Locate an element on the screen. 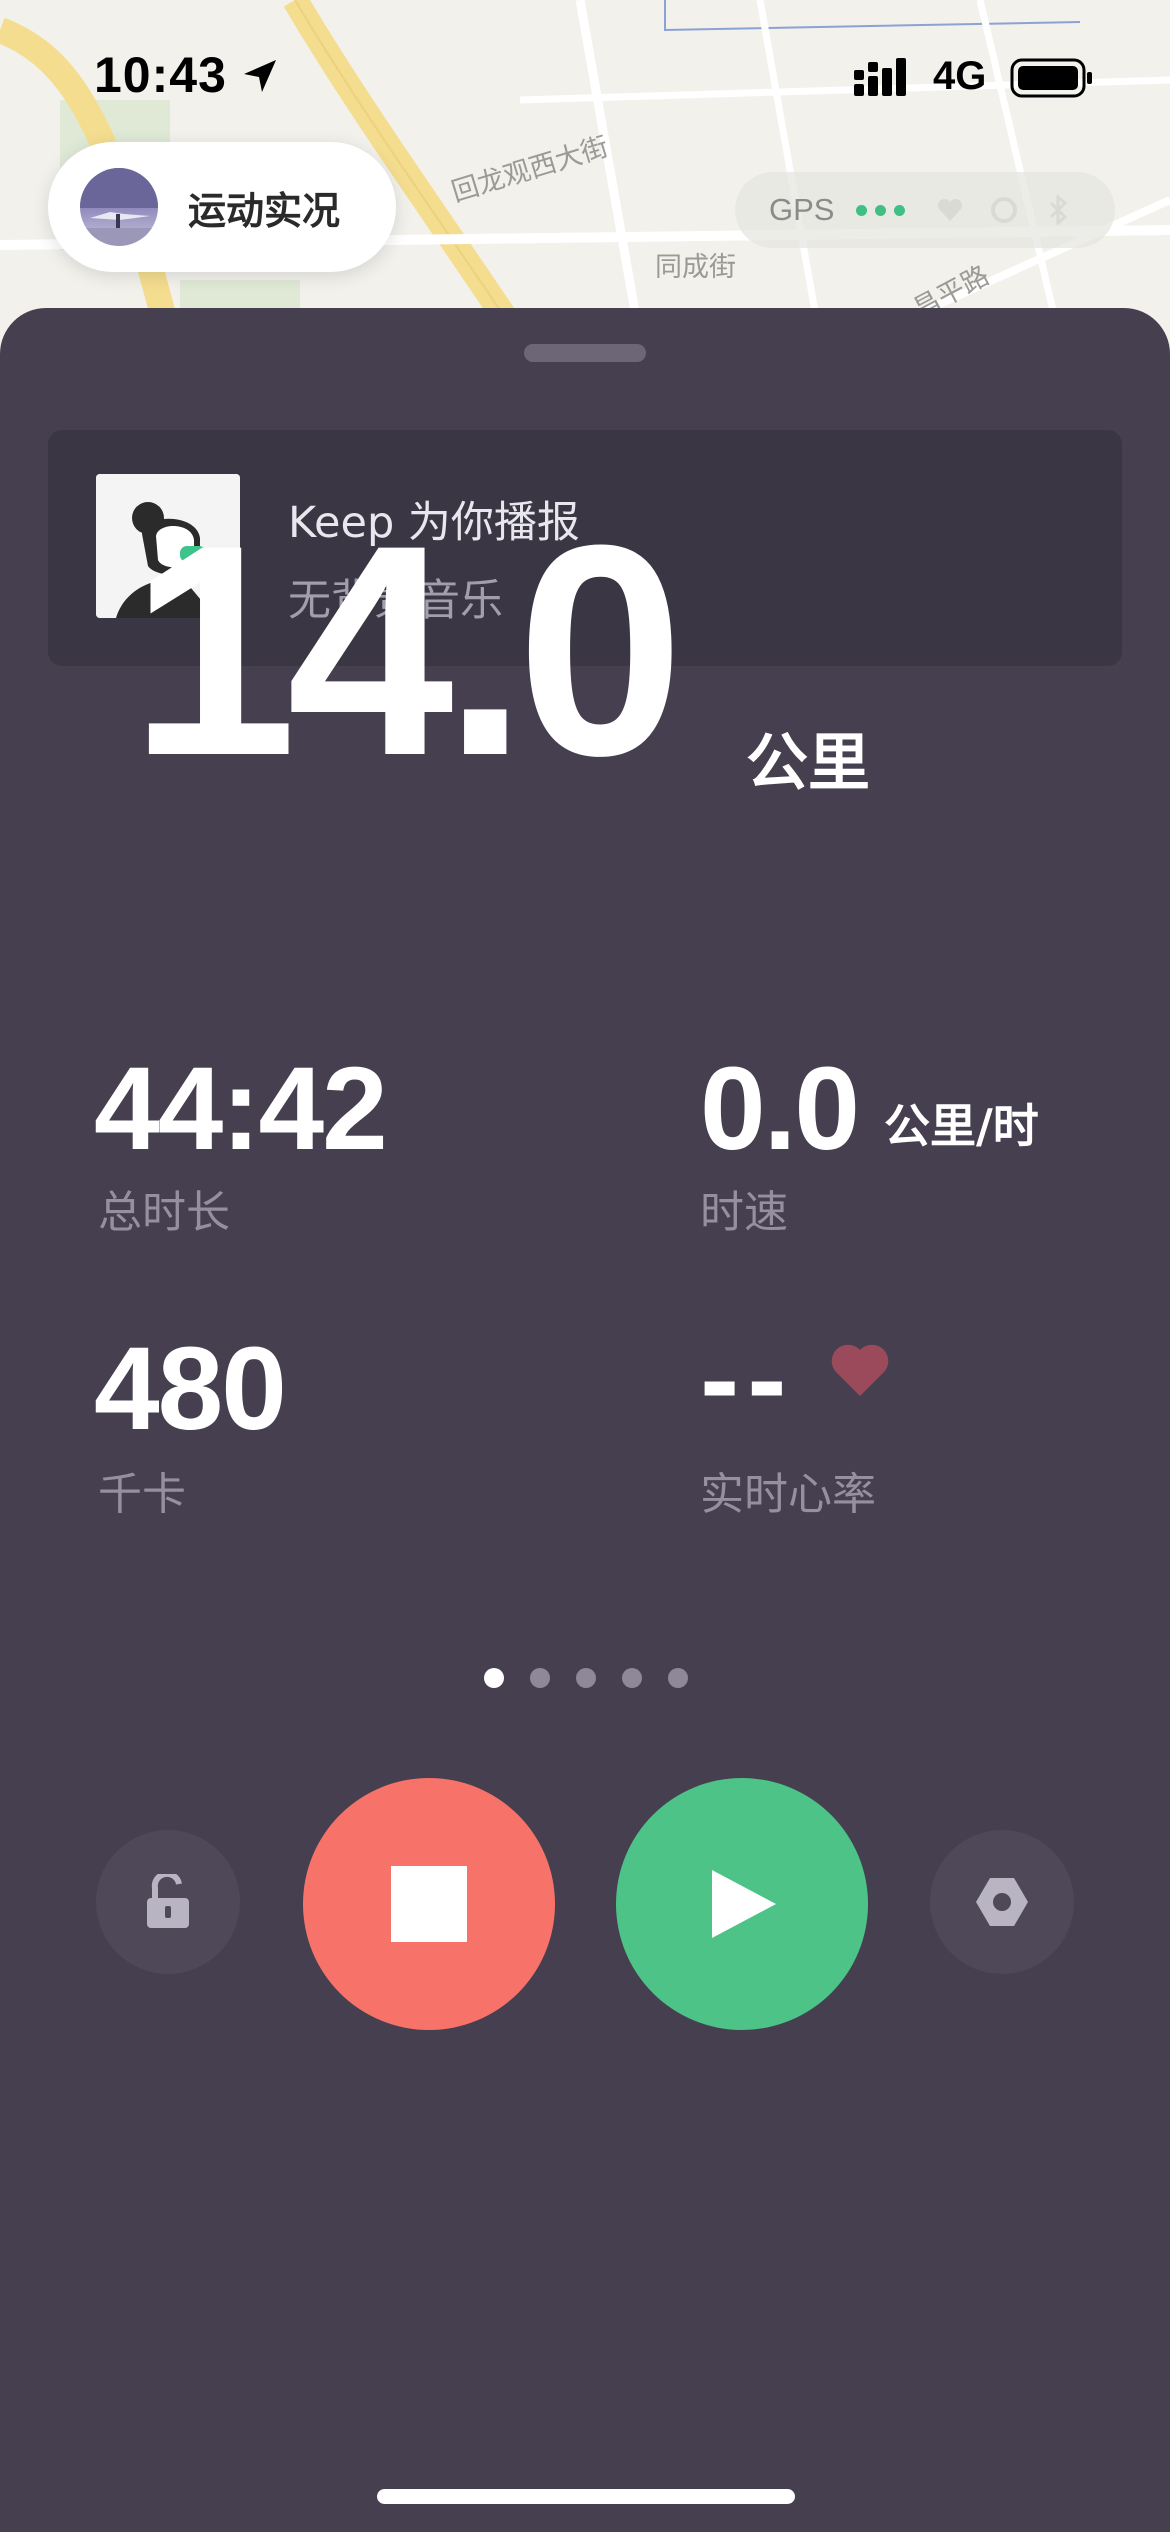 The image size is (1170, 2532). lock-icon is located at coordinates (168, 1901).